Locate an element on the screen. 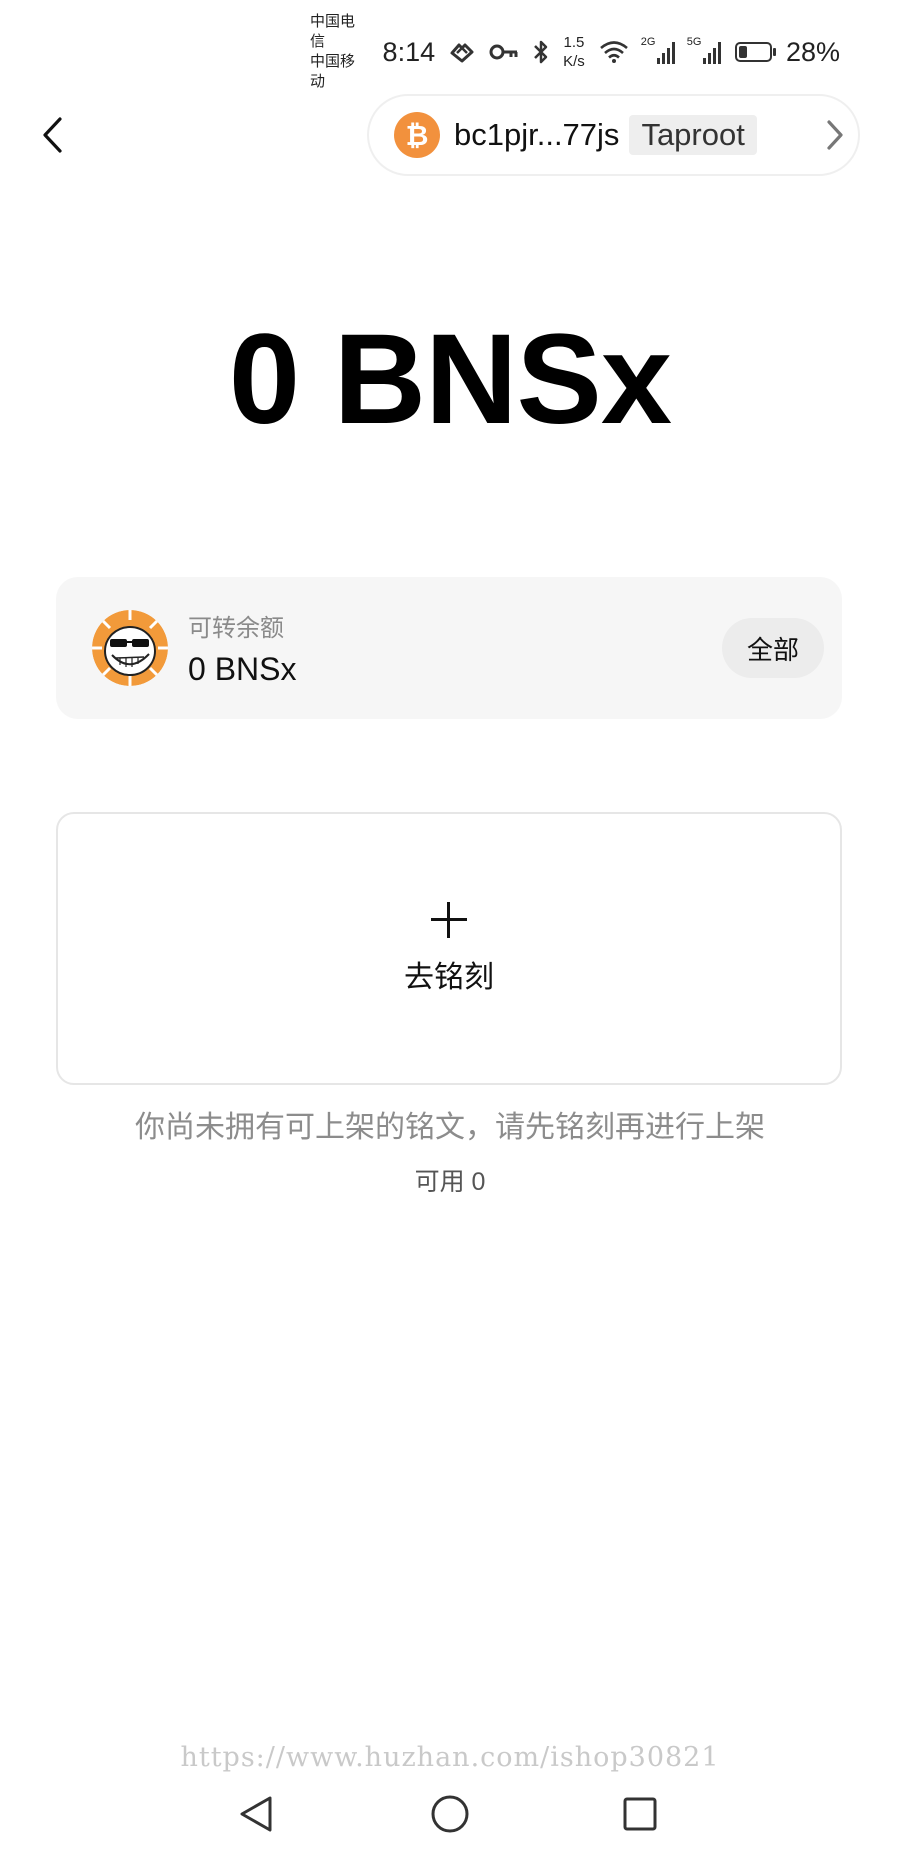 The width and height of the screenshot is (900, 1856). signal-icon-2: 5G is located at coordinates (704, 50).